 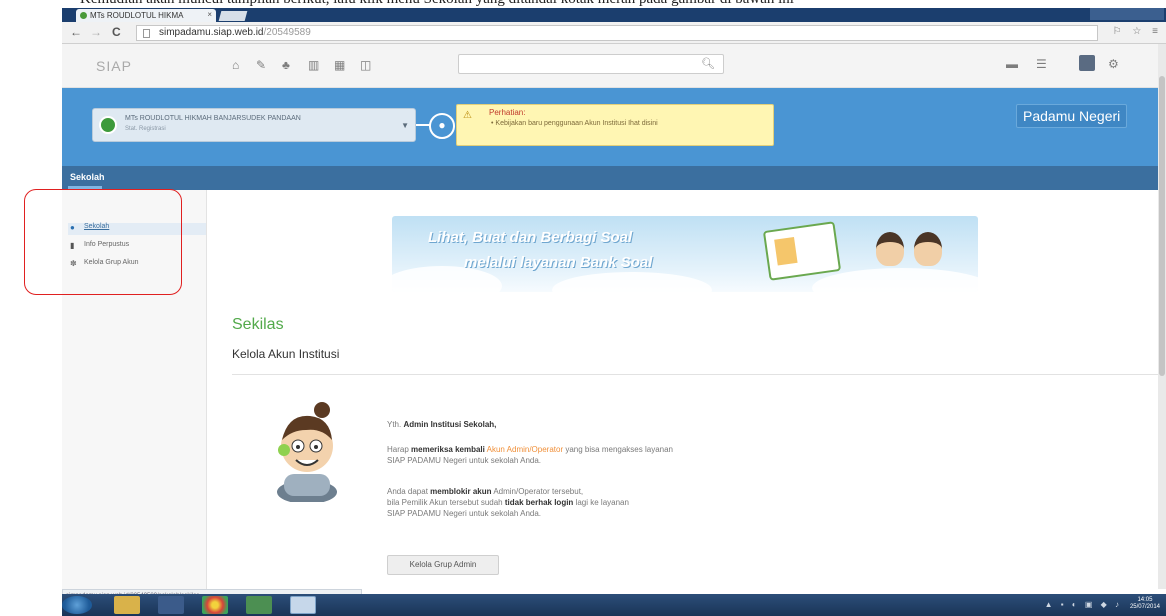 I want to click on browser-menu-icons: ⚐ ☆ ≡, so click(x=1137, y=31).